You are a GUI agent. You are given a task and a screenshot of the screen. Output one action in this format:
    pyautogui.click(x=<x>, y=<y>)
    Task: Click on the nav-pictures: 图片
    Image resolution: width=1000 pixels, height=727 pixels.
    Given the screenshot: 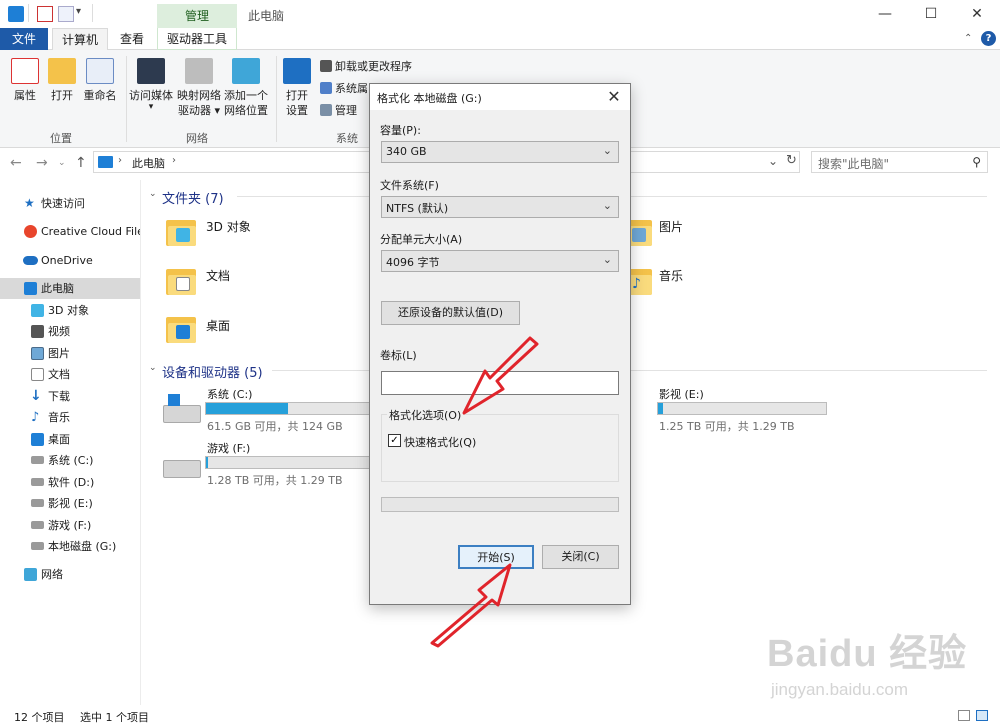 What is the action you would take?
    pyautogui.click(x=70, y=353)
    